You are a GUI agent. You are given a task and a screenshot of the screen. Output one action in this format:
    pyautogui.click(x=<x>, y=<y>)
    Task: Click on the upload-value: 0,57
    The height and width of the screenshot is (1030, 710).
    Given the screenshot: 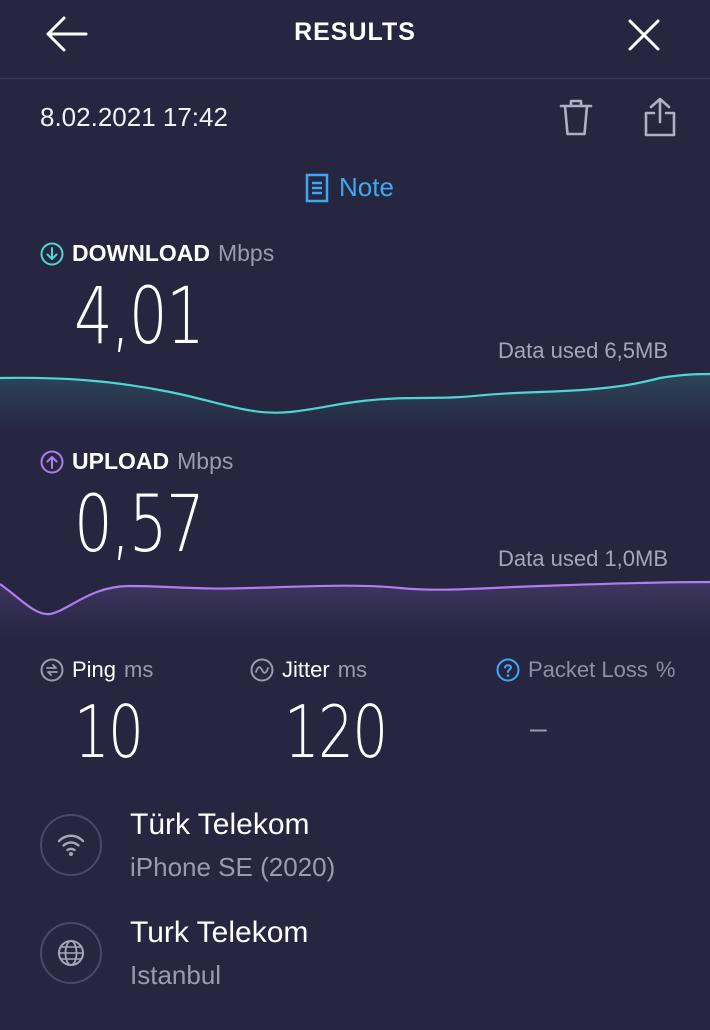 What is the action you would take?
    pyautogui.click(x=139, y=525)
    